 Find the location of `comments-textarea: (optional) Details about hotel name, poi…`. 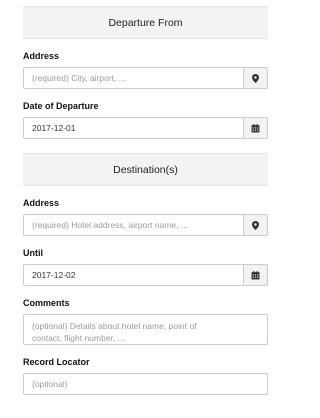

comments-textarea: (optional) Details about hotel name, poi… is located at coordinates (145, 329).